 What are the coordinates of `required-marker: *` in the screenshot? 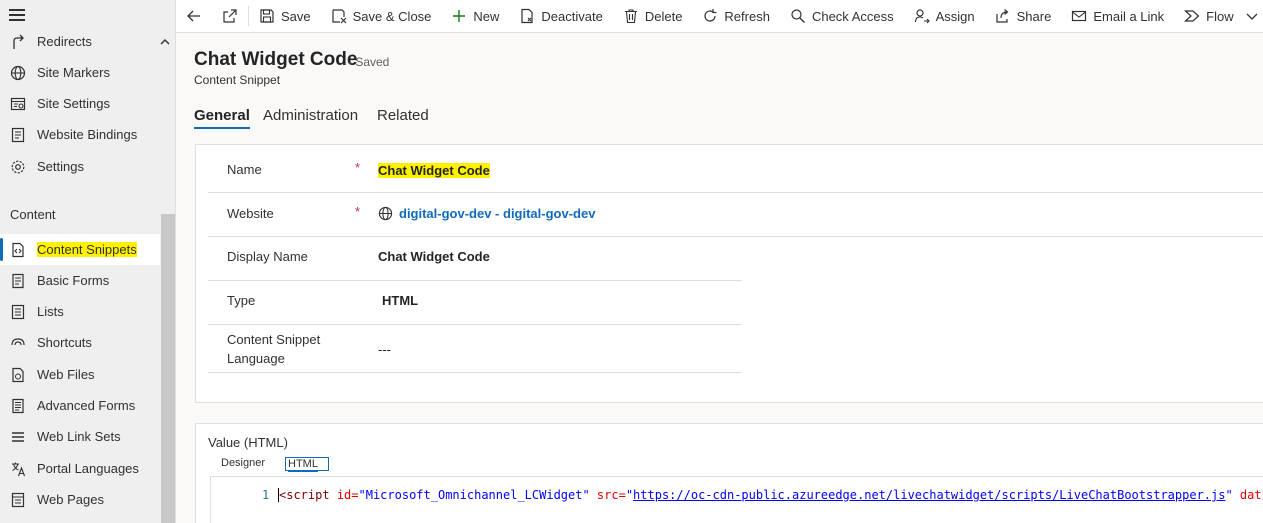 It's located at (358, 167).